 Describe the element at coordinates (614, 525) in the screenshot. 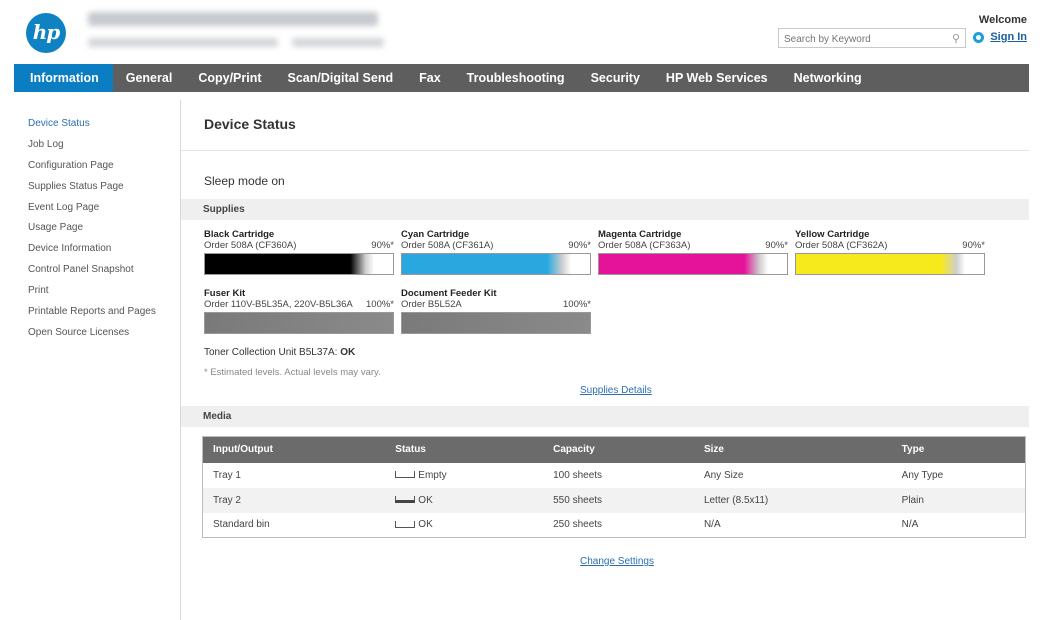

I see `table-row: Standard bin OK 250 sheets N/A N/A` at that location.